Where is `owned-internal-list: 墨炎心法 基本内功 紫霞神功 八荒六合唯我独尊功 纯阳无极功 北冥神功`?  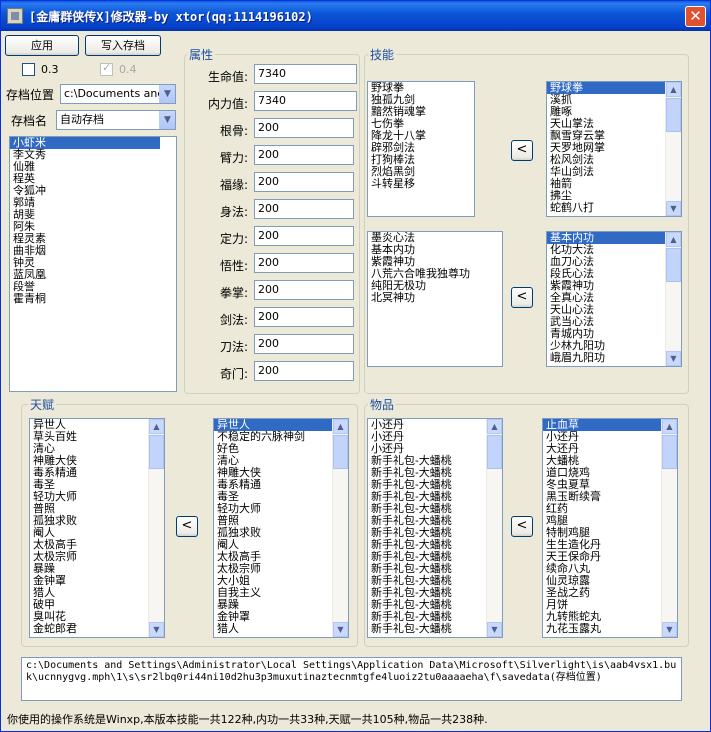
owned-internal-list: 墨炎心法 基本内功 紫霞神功 八荒六合唯我独尊功 纯阳无极功 北冥神功 is located at coordinates (435, 299).